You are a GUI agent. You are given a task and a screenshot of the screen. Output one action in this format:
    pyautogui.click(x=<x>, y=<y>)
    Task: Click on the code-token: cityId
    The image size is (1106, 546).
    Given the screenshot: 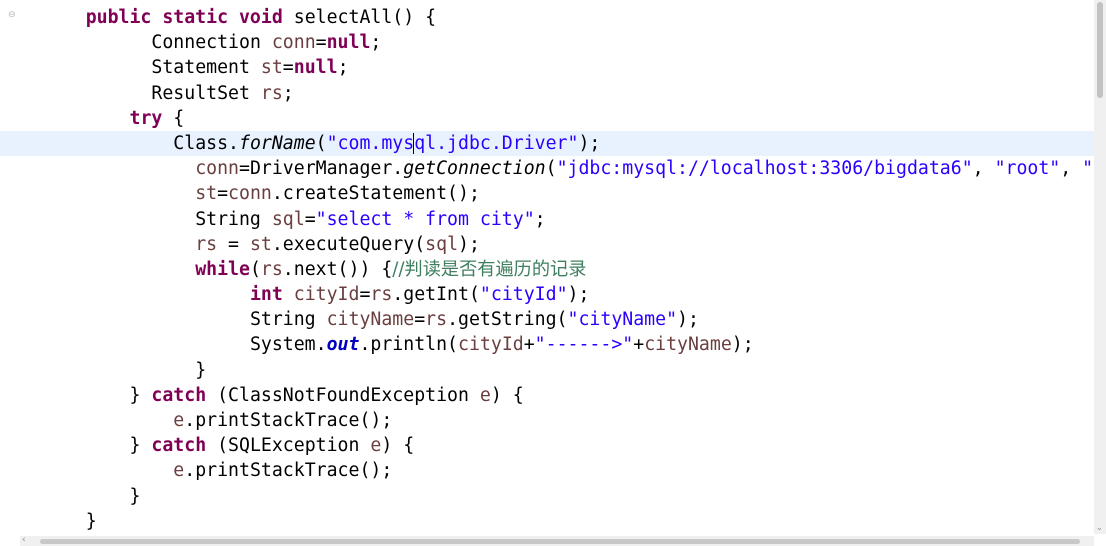 What is the action you would take?
    pyautogui.click(x=326, y=295)
    